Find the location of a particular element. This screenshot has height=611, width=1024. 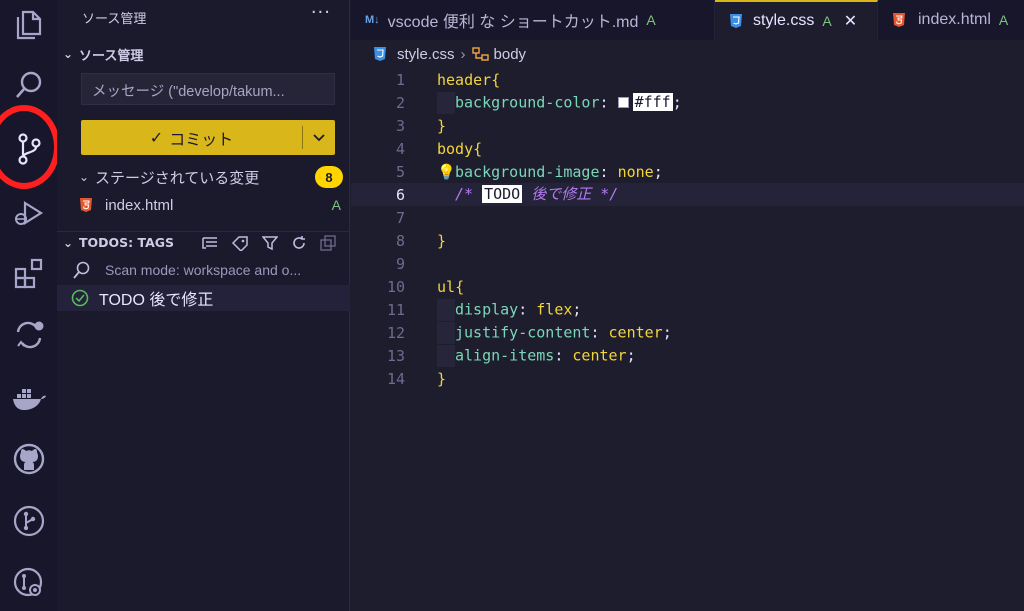

docker-icon is located at coordinates (28, 399).